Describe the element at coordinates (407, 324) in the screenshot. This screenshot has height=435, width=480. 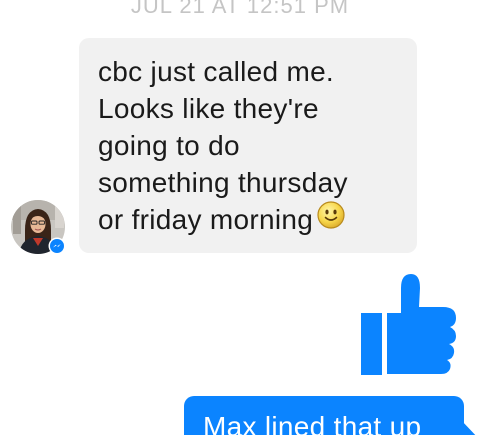
I see `thumbs-up-icon` at that location.